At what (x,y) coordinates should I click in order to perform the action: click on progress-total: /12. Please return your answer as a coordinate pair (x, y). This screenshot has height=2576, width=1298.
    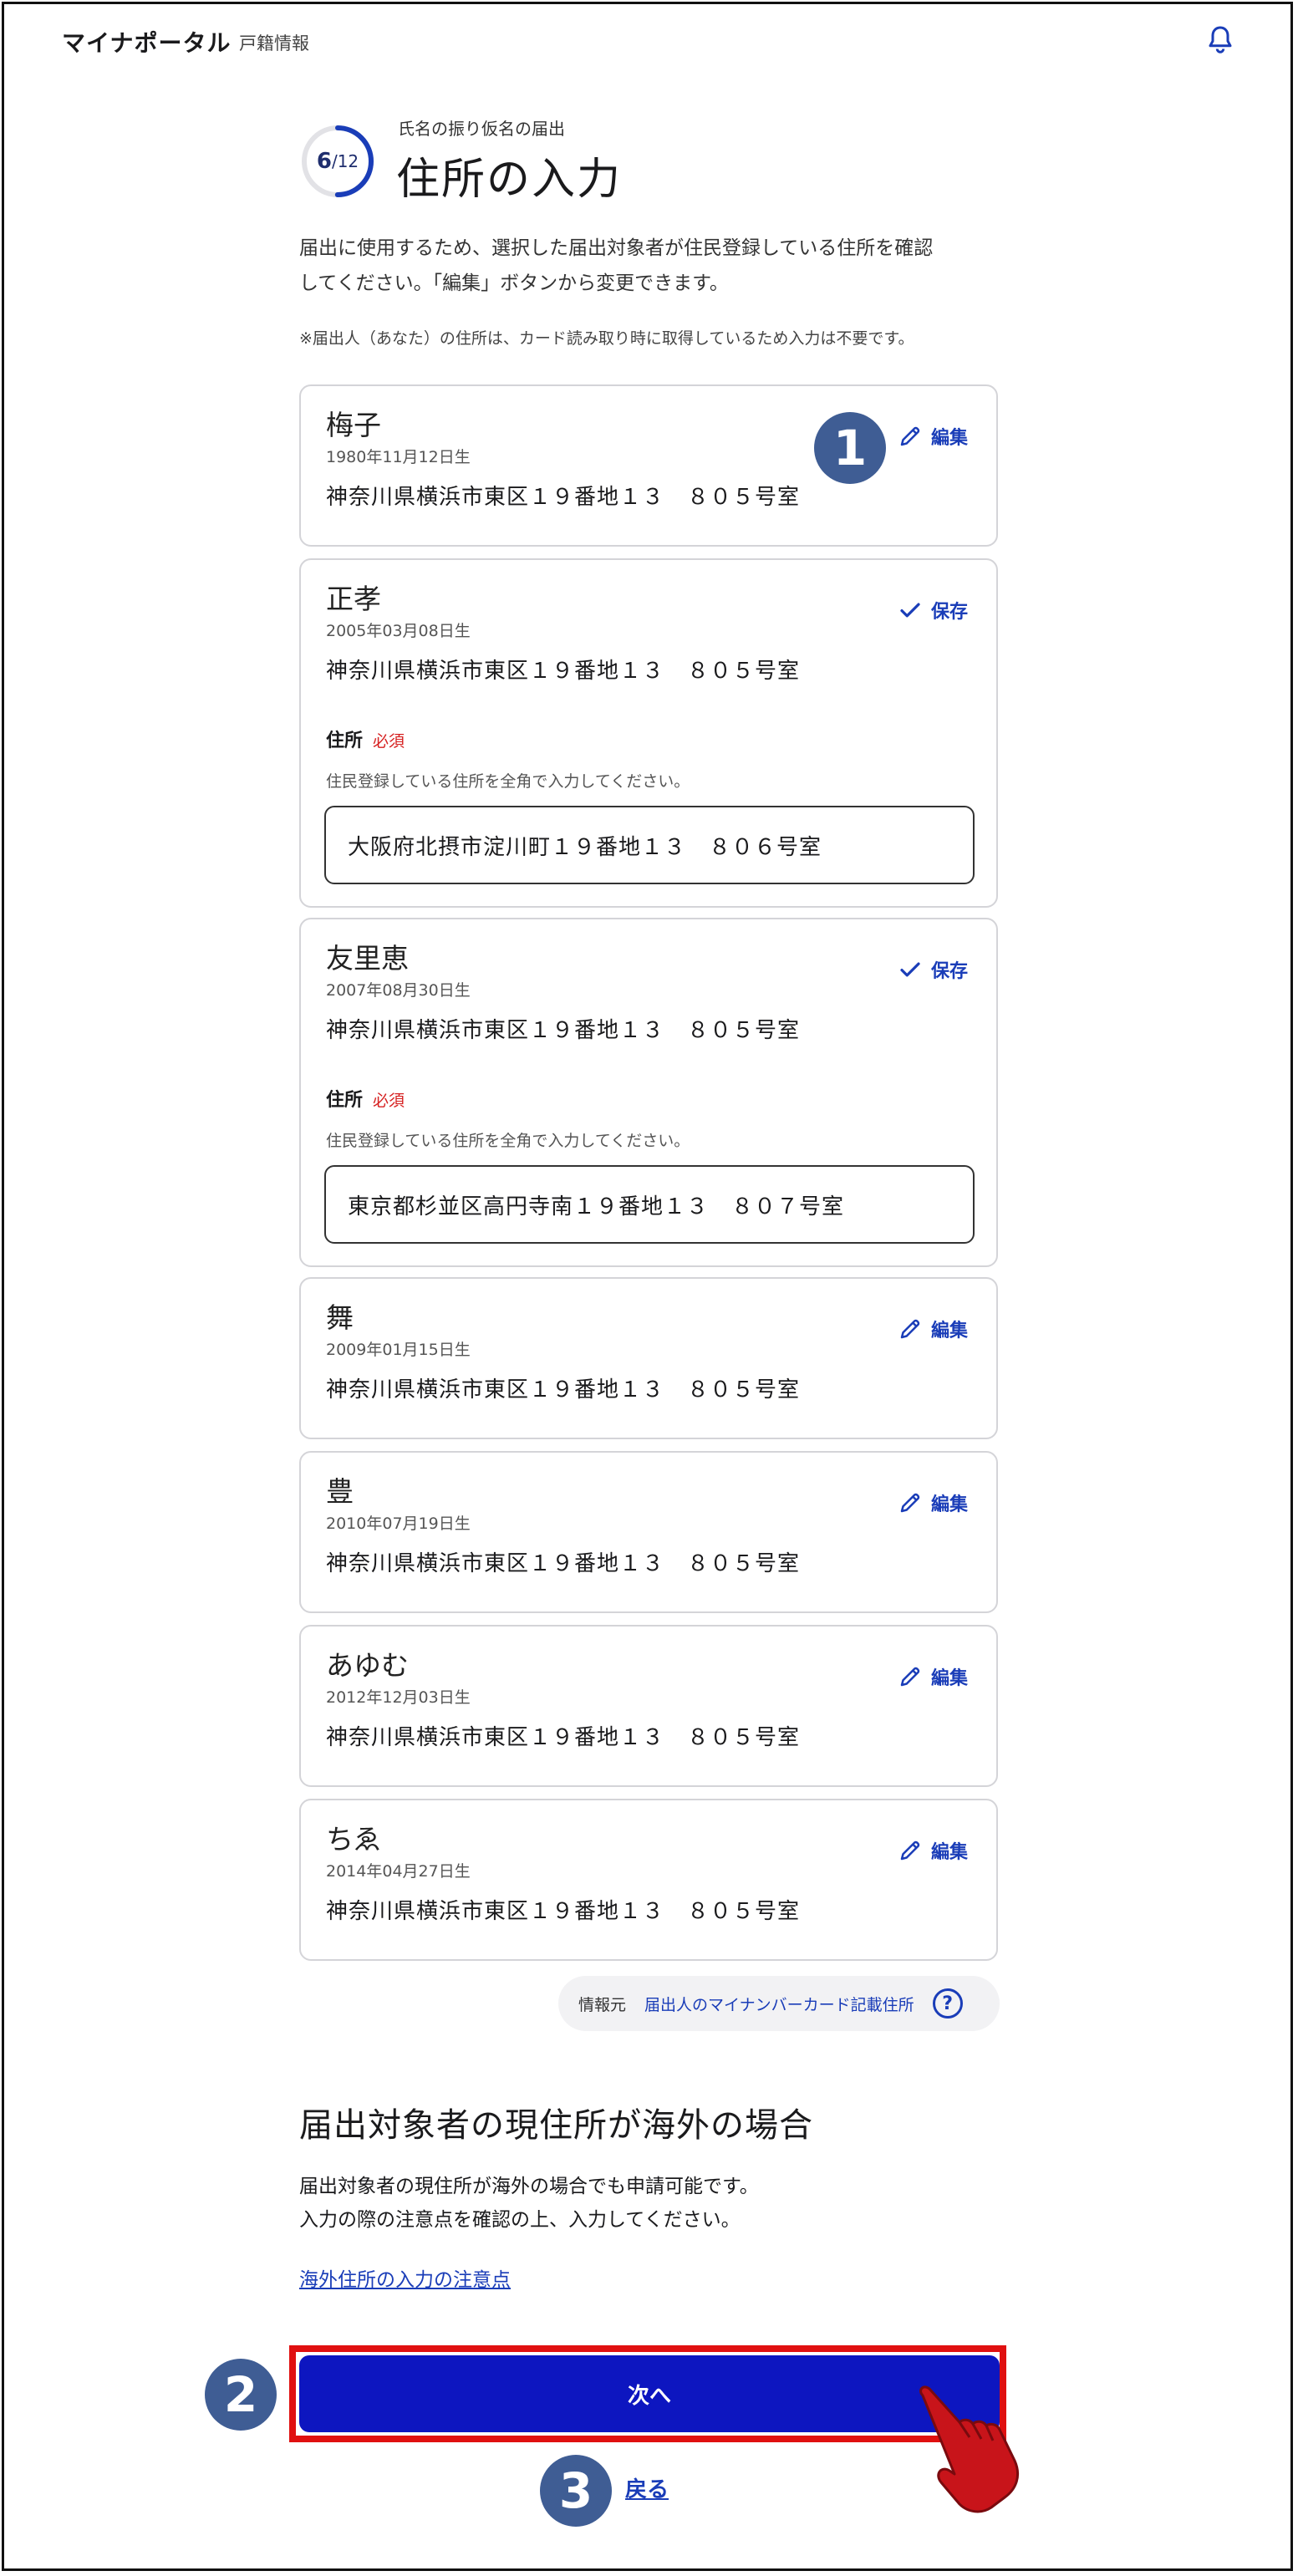
    Looking at the image, I should click on (345, 161).